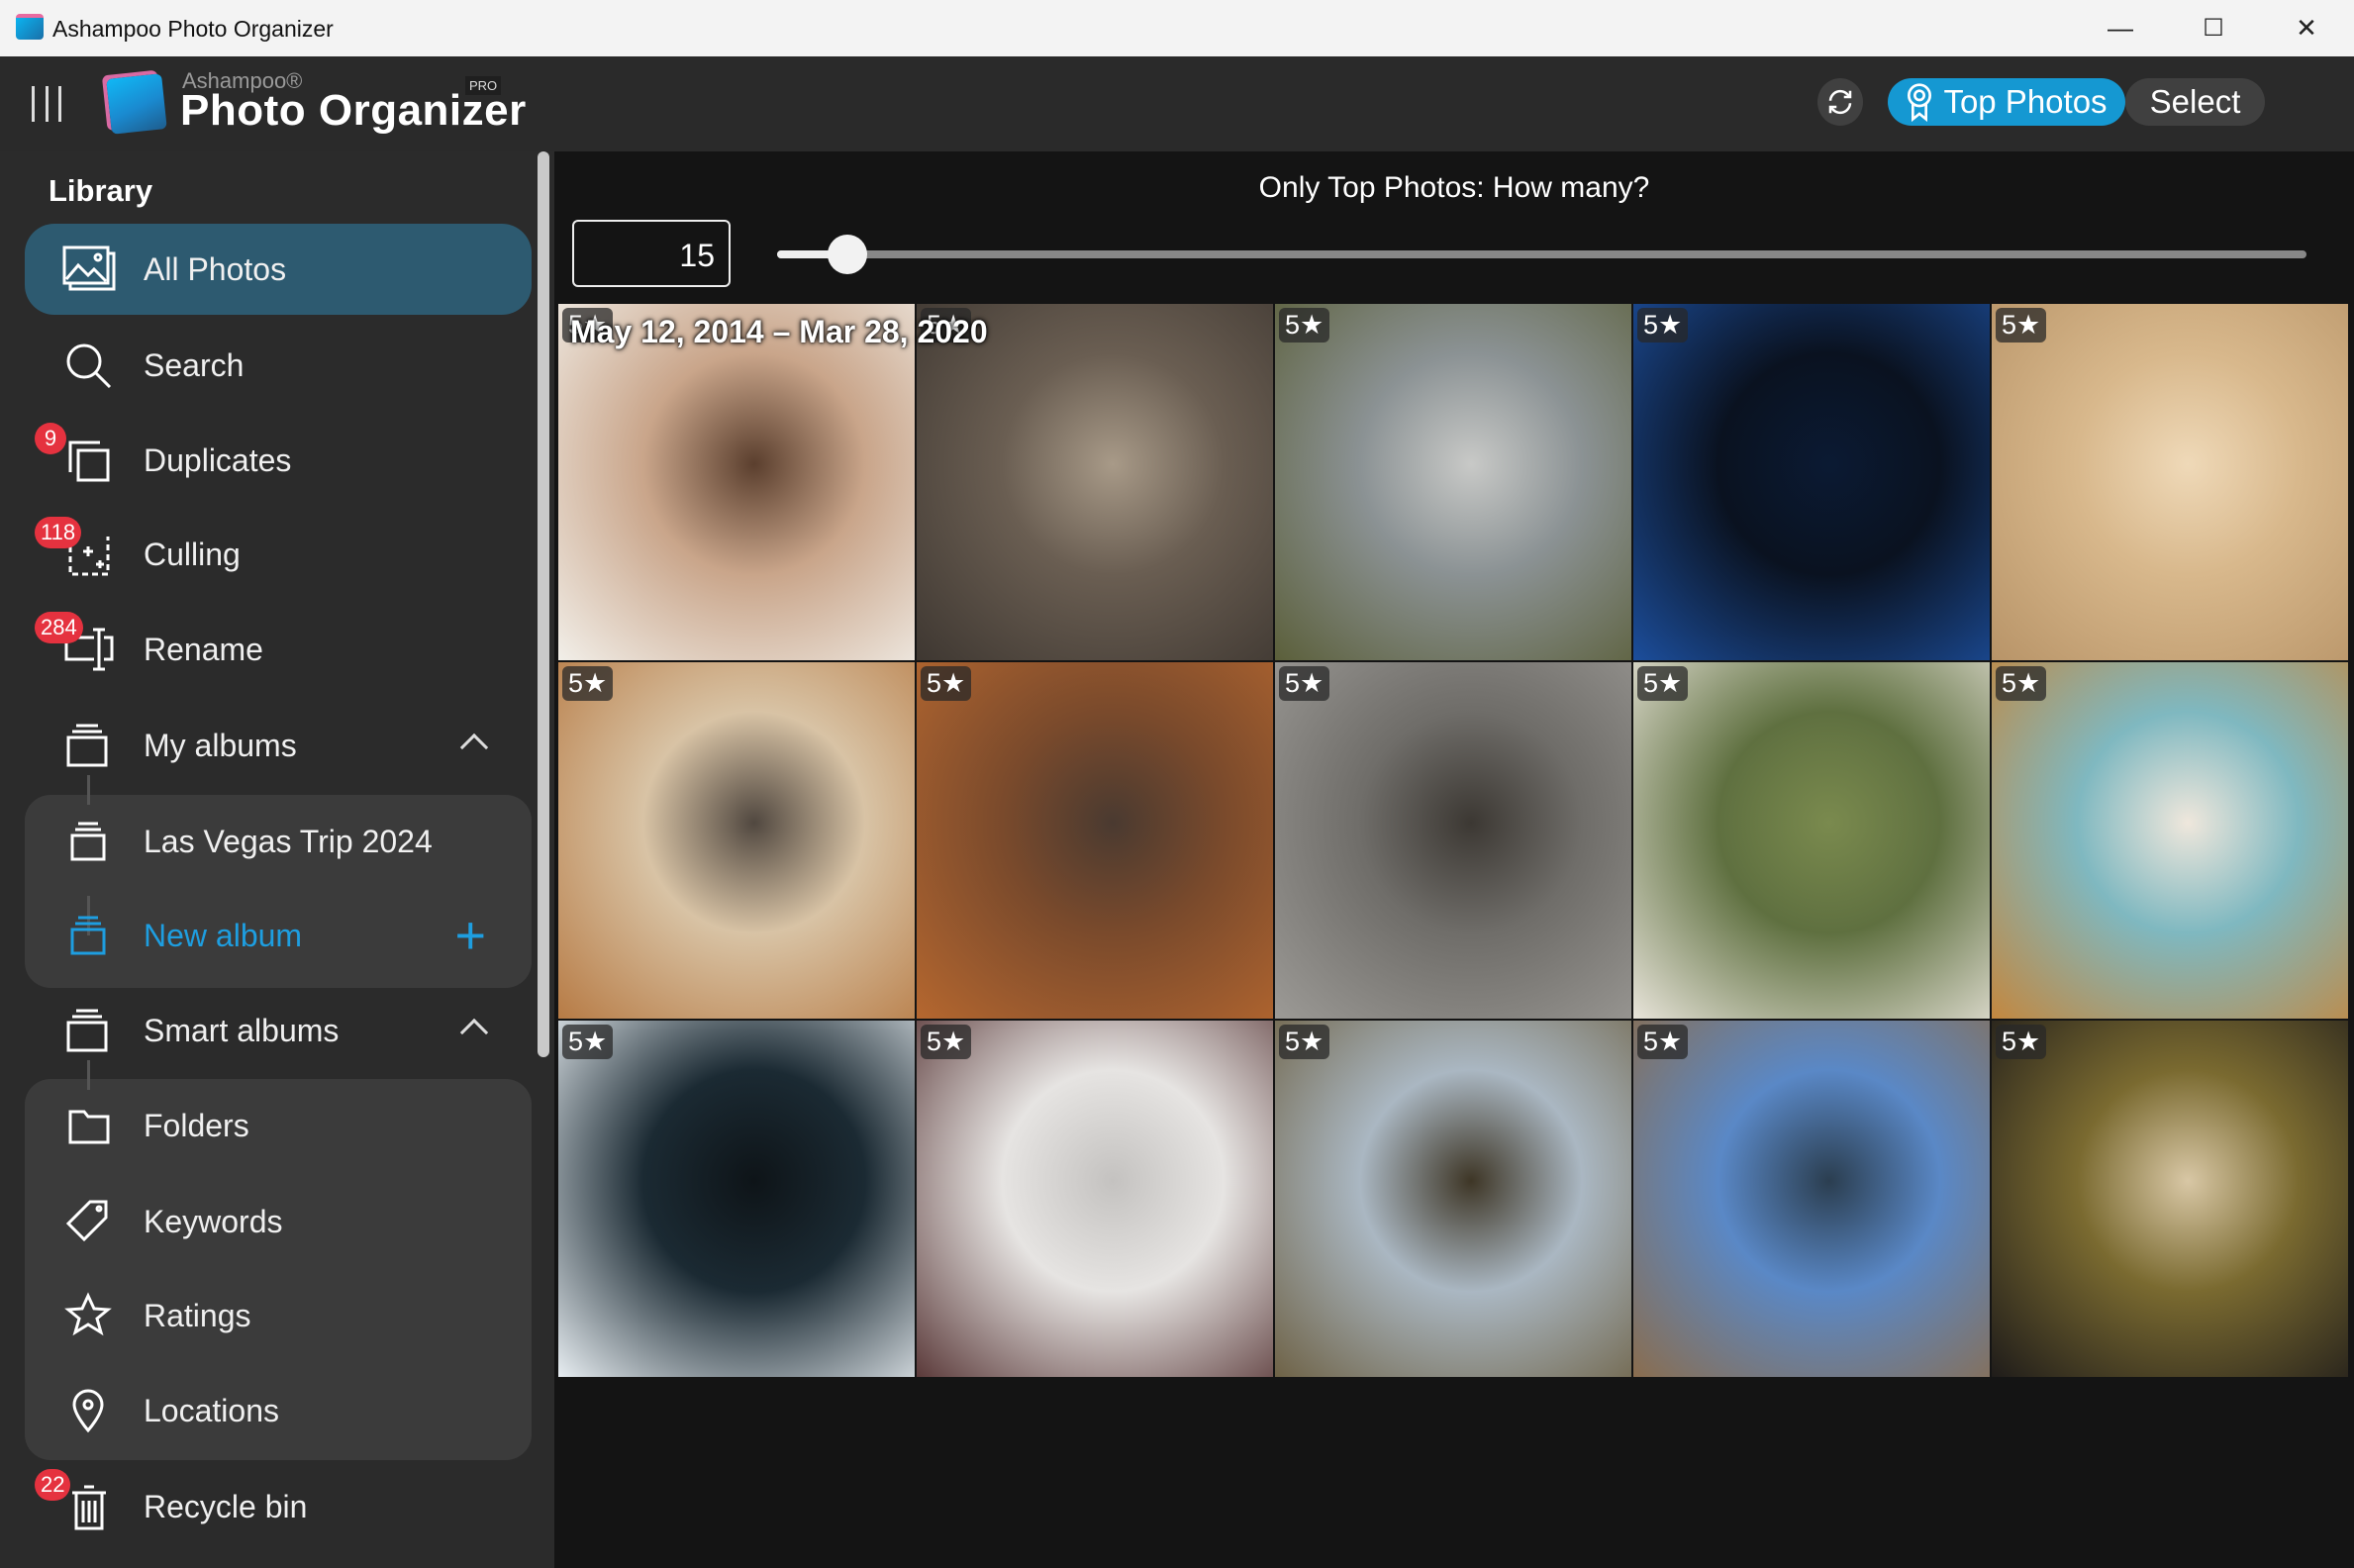 The height and width of the screenshot is (1568, 2354). I want to click on slider-thumb, so click(848, 254).